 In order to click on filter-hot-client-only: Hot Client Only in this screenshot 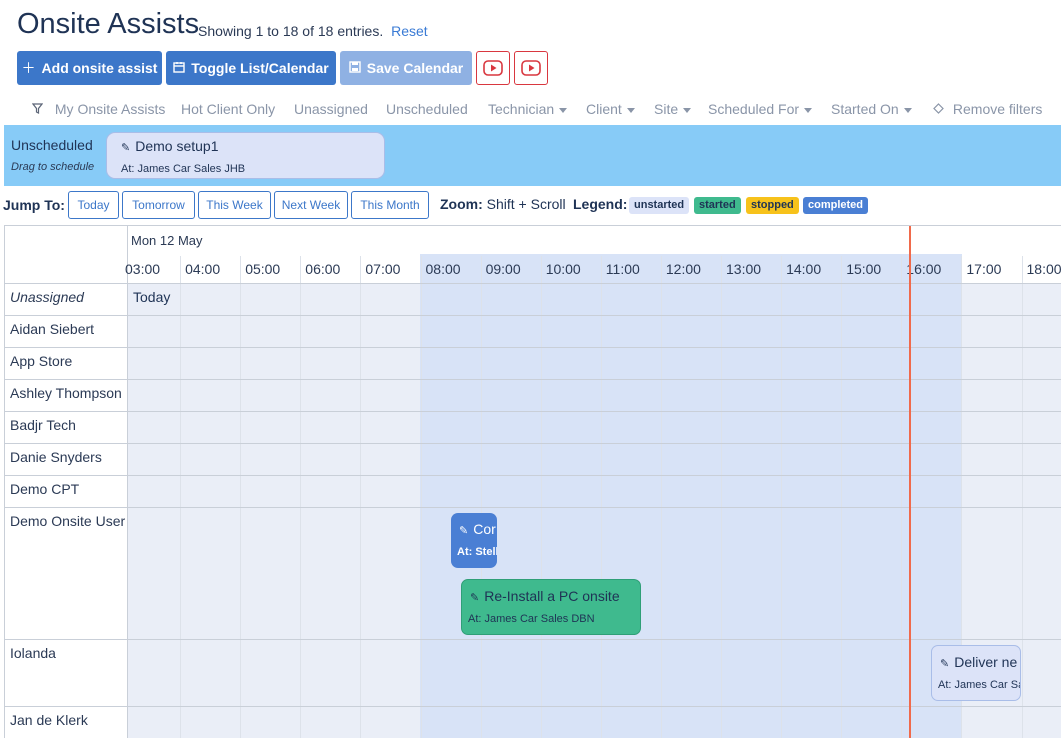, I will do `click(228, 109)`.